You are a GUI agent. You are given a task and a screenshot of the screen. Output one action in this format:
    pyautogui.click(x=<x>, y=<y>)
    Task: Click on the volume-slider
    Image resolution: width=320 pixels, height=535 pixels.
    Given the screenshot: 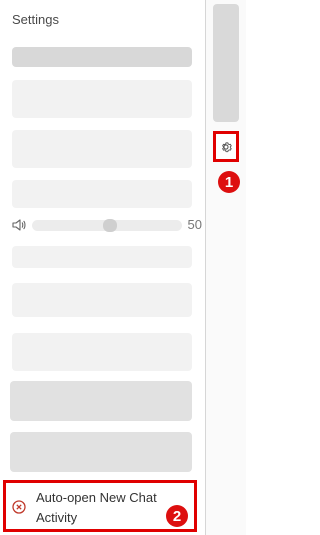 What is the action you would take?
    pyautogui.click(x=107, y=225)
    